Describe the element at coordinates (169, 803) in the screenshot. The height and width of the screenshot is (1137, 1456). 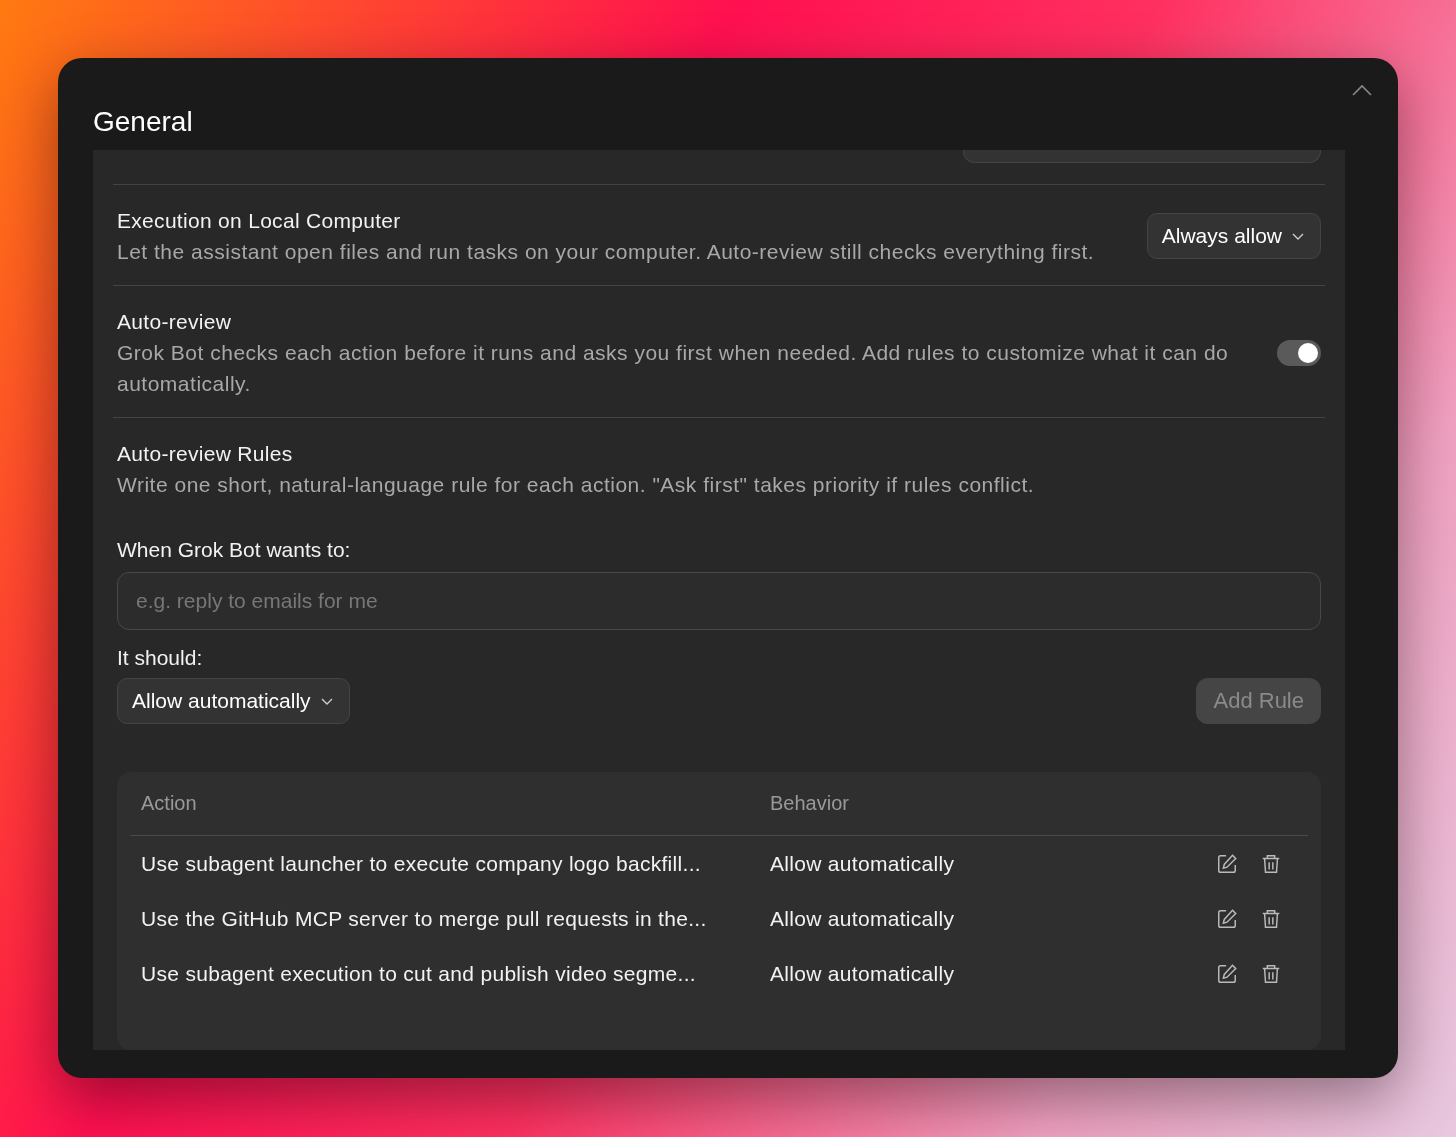
I see `column-header: Action` at that location.